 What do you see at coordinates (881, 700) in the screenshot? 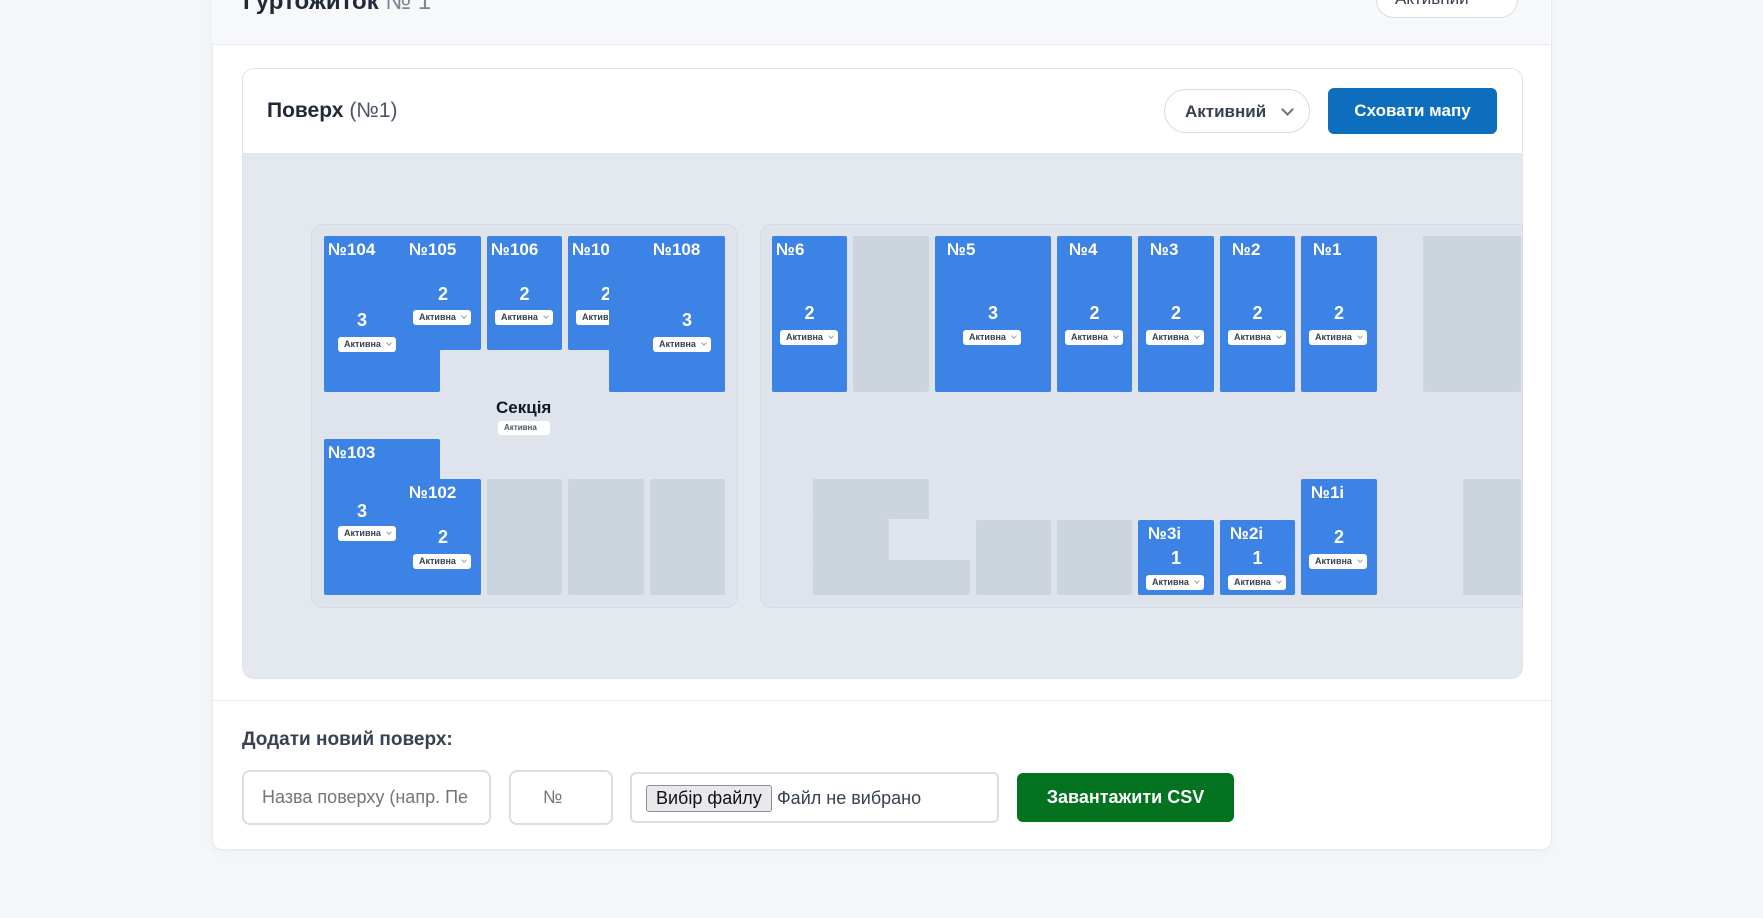
I see `divider` at bounding box center [881, 700].